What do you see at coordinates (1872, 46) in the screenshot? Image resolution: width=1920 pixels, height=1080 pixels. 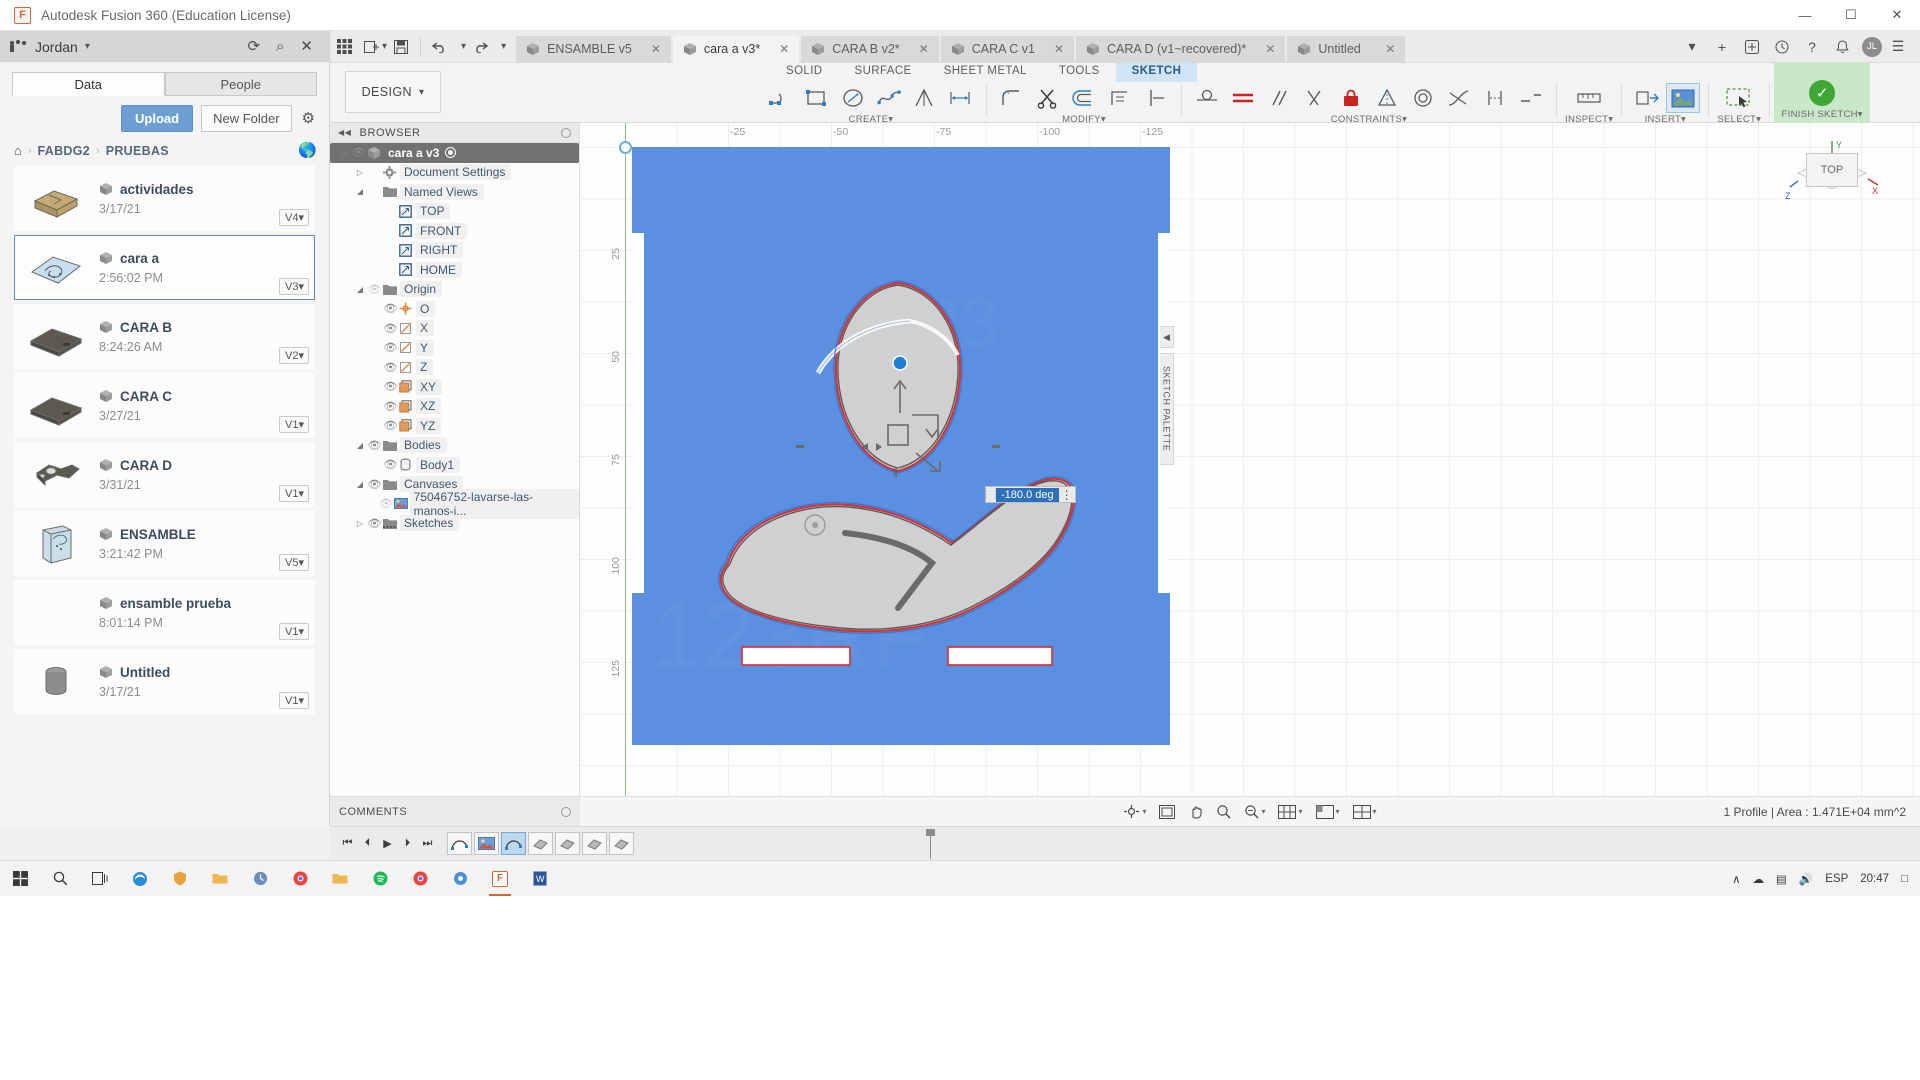 I see `avatar: JL` at bounding box center [1872, 46].